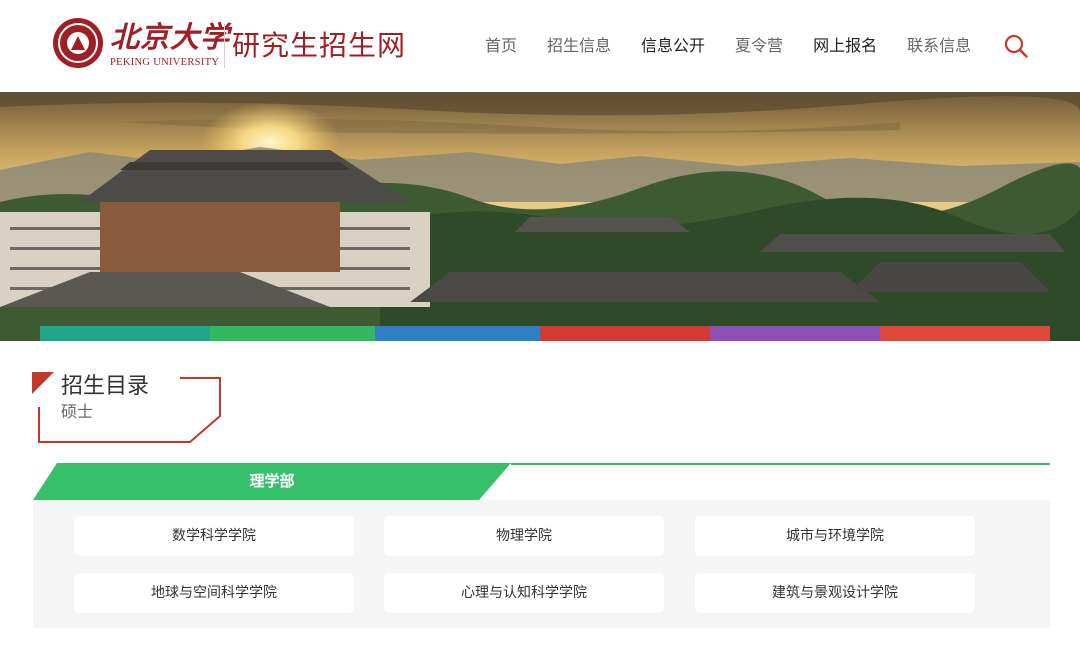 The height and width of the screenshot is (650, 1080). Describe the element at coordinates (77, 411) in the screenshot. I see `section-subtitle: 硕士` at that location.